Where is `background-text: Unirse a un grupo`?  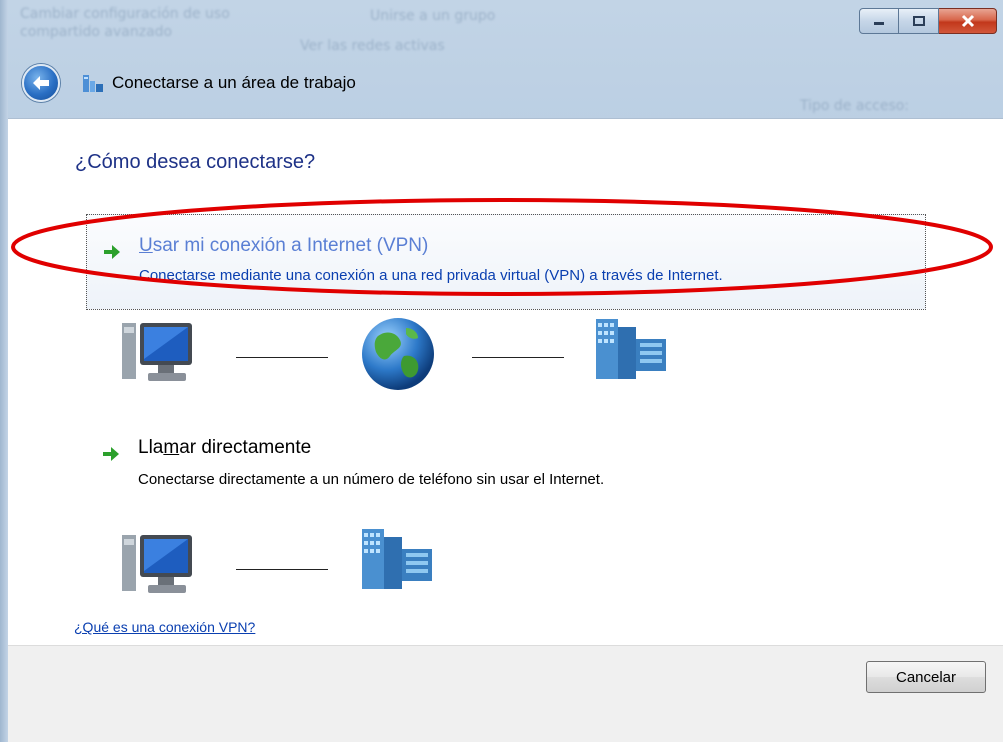
background-text: Unirse a un grupo is located at coordinates (433, 16).